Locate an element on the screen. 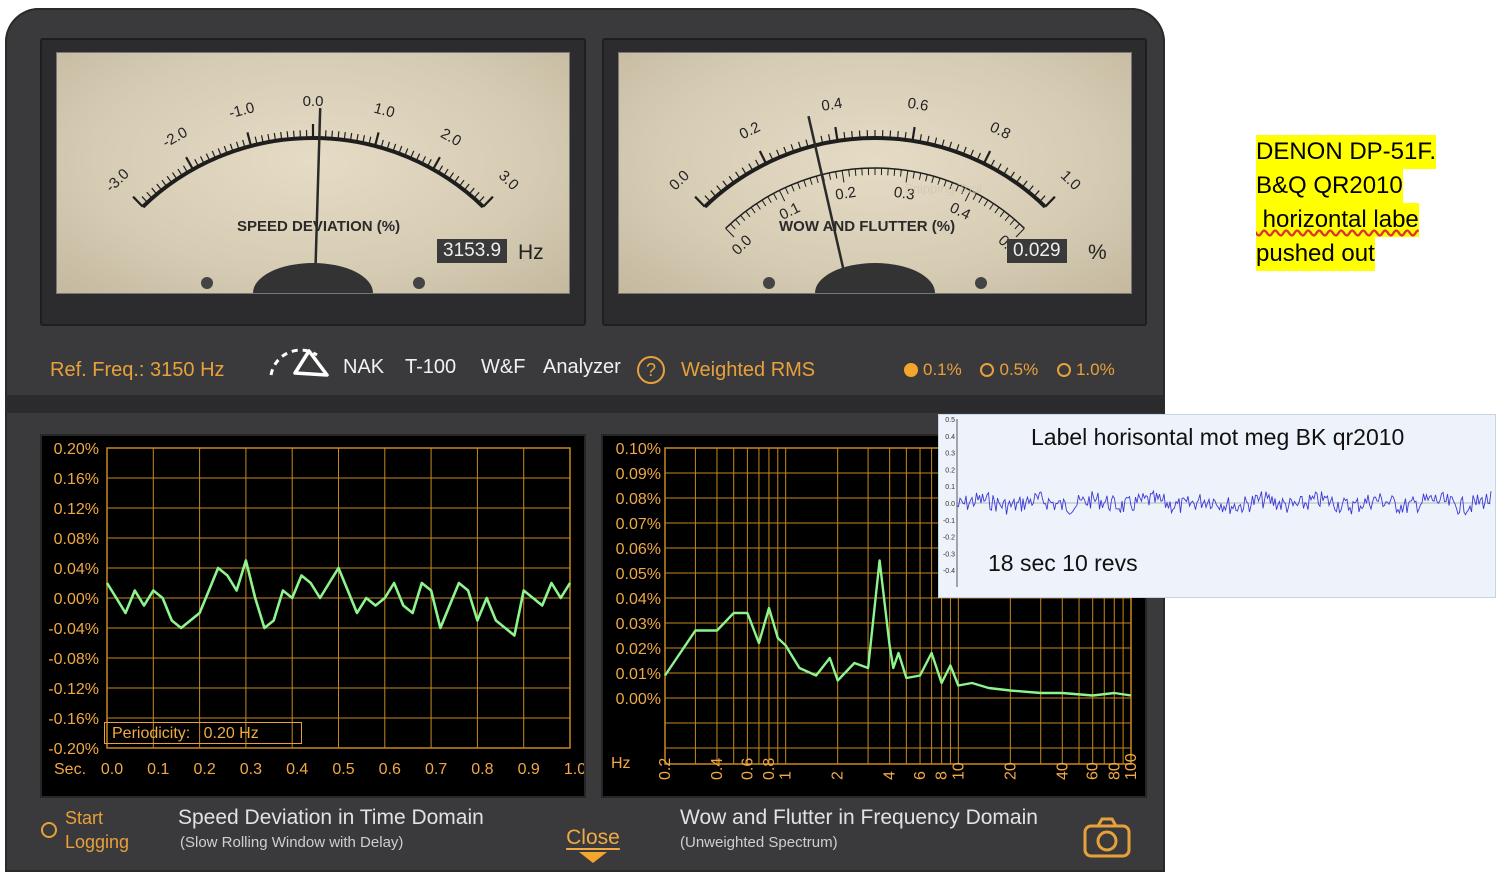 The image size is (1509, 872). freq-graph-subtitle: (Unweighted Spectrum) is located at coordinates (759, 842).